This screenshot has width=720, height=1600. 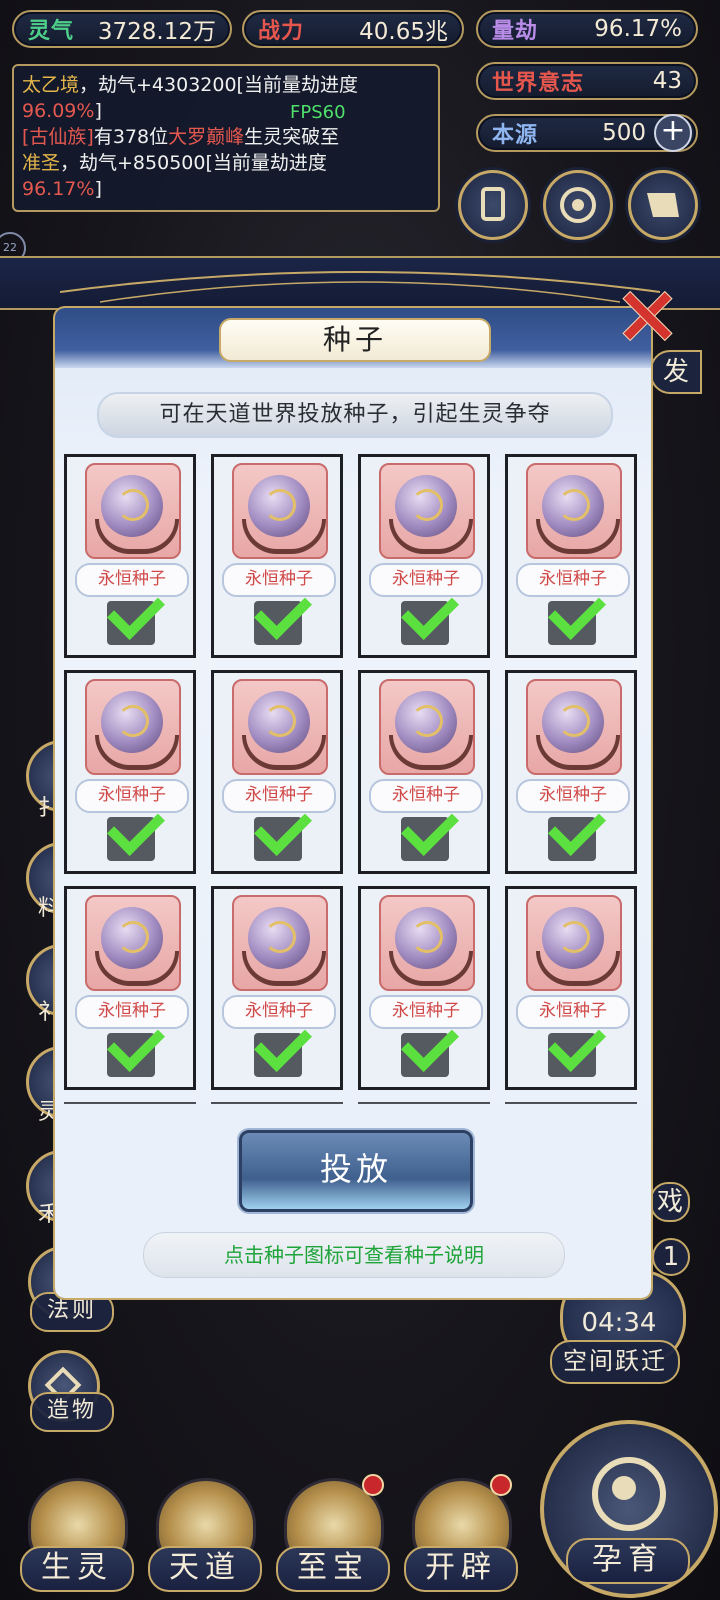 I want to click on shijie-stat: 世界意志 43, so click(x=587, y=81).